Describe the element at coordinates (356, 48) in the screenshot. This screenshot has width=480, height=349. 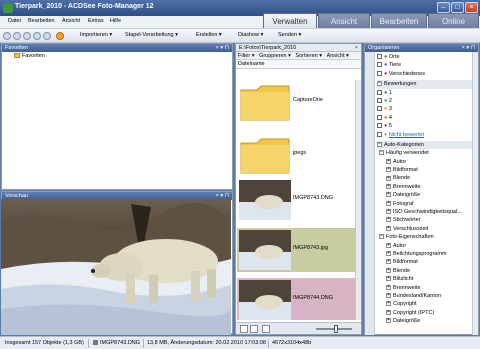
I see `path-close-icon: ×` at that location.